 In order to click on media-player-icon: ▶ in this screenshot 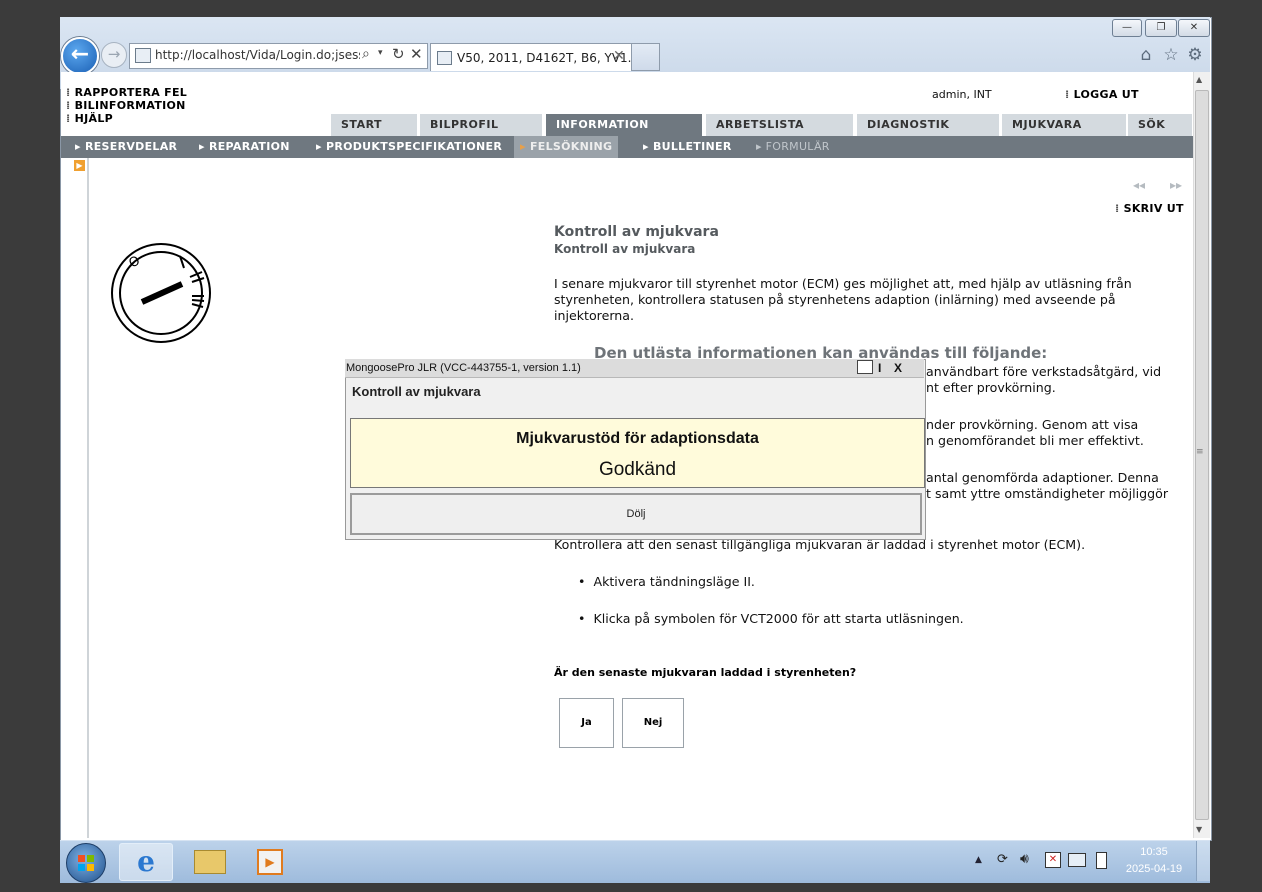, I will do `click(270, 862)`.